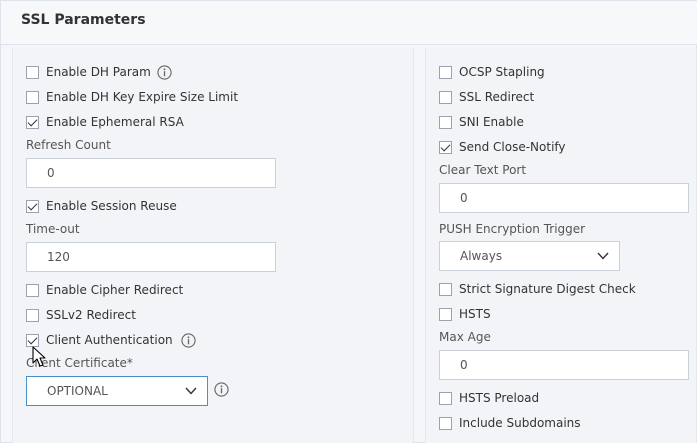 The height and width of the screenshot is (443, 697). I want to click on refresh-count-input: 0, so click(151, 173).